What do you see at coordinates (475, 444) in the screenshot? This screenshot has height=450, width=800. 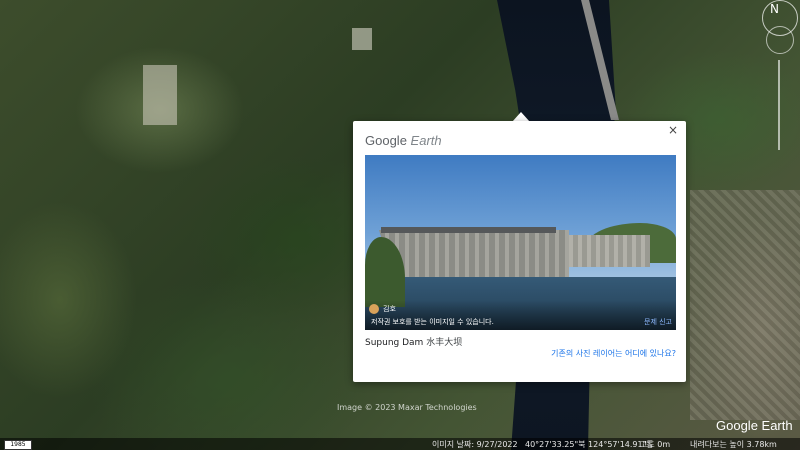 I see `imagery-date: 이미지 날짜: 9/27/2022` at bounding box center [475, 444].